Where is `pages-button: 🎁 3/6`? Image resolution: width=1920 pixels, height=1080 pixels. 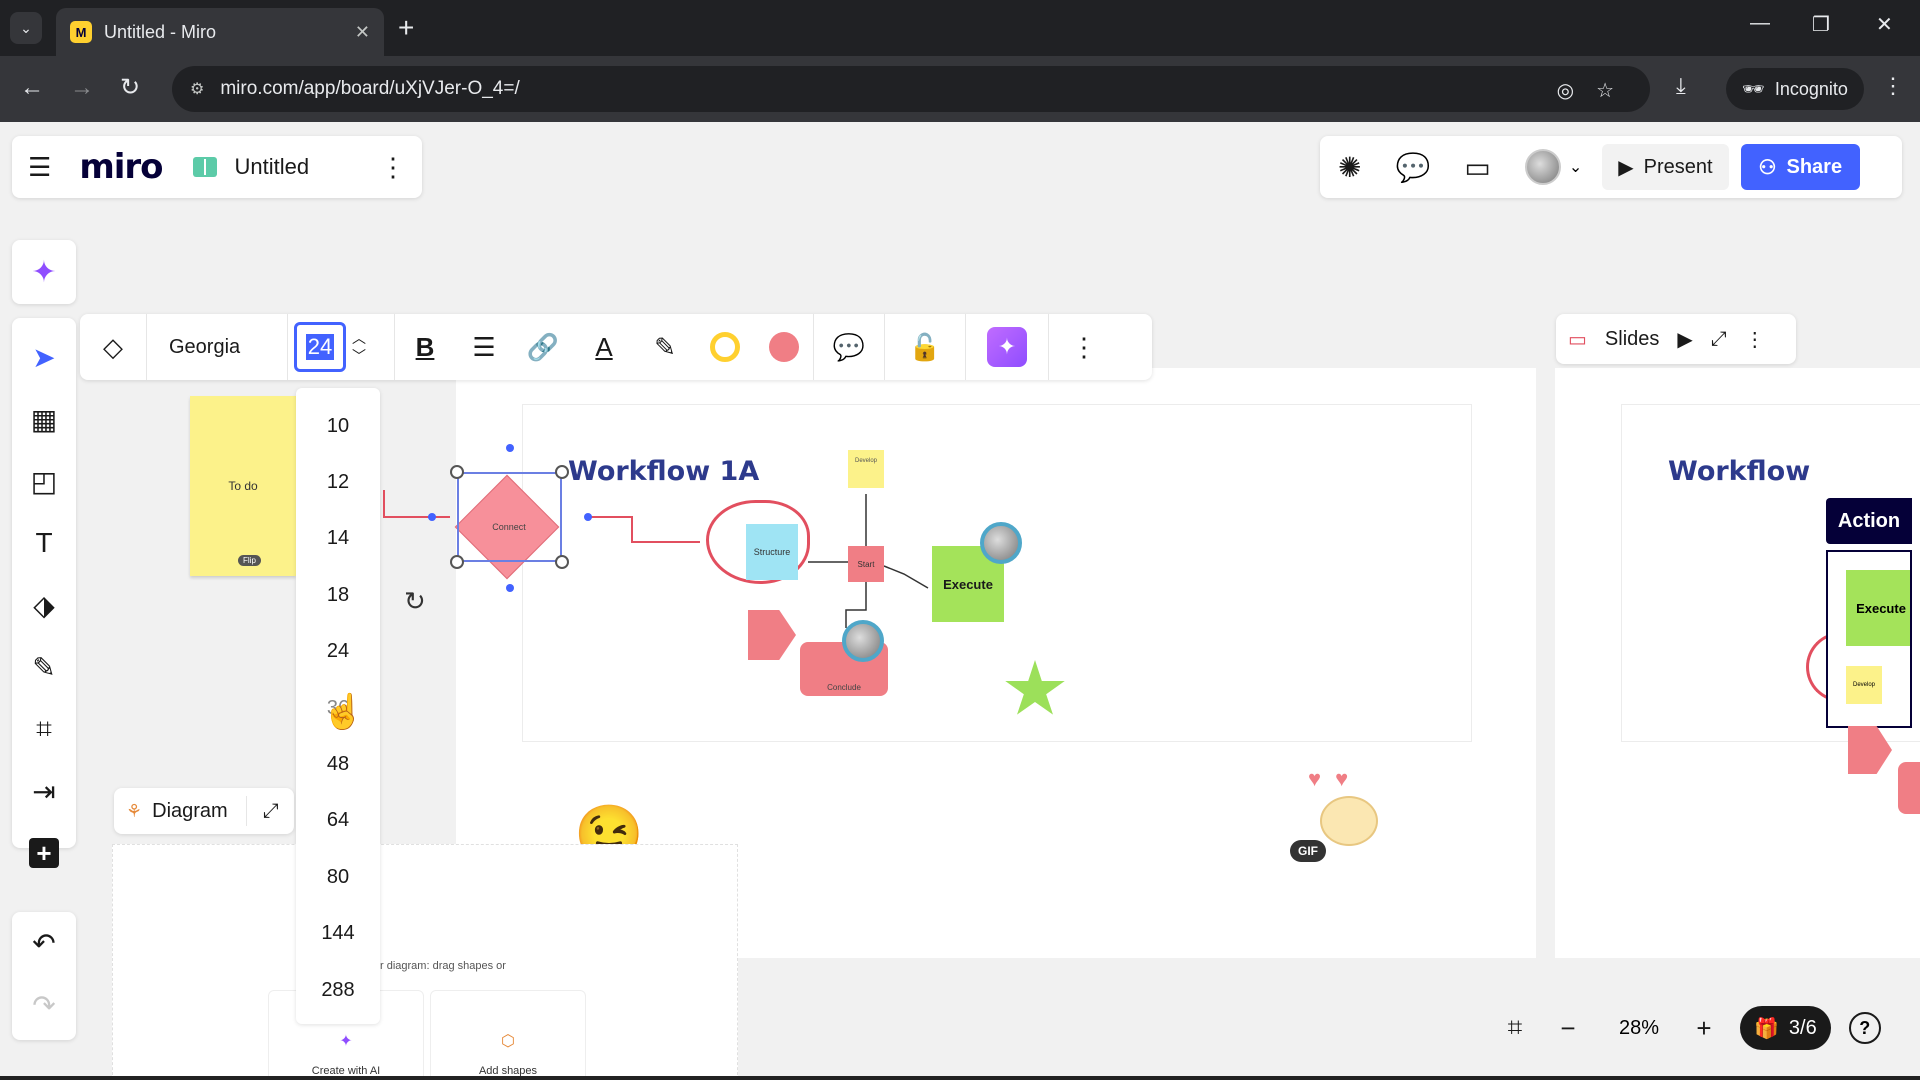 pages-button: 🎁 3/6 is located at coordinates (1785, 1028).